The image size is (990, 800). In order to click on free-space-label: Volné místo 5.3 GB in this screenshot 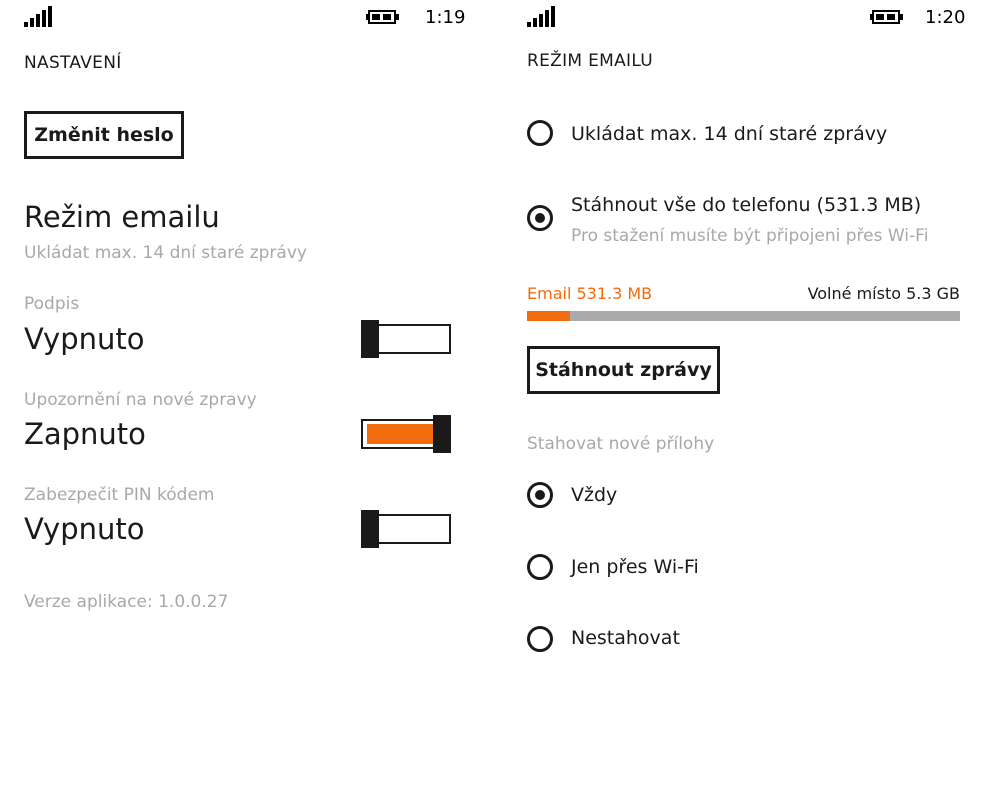, I will do `click(883, 293)`.